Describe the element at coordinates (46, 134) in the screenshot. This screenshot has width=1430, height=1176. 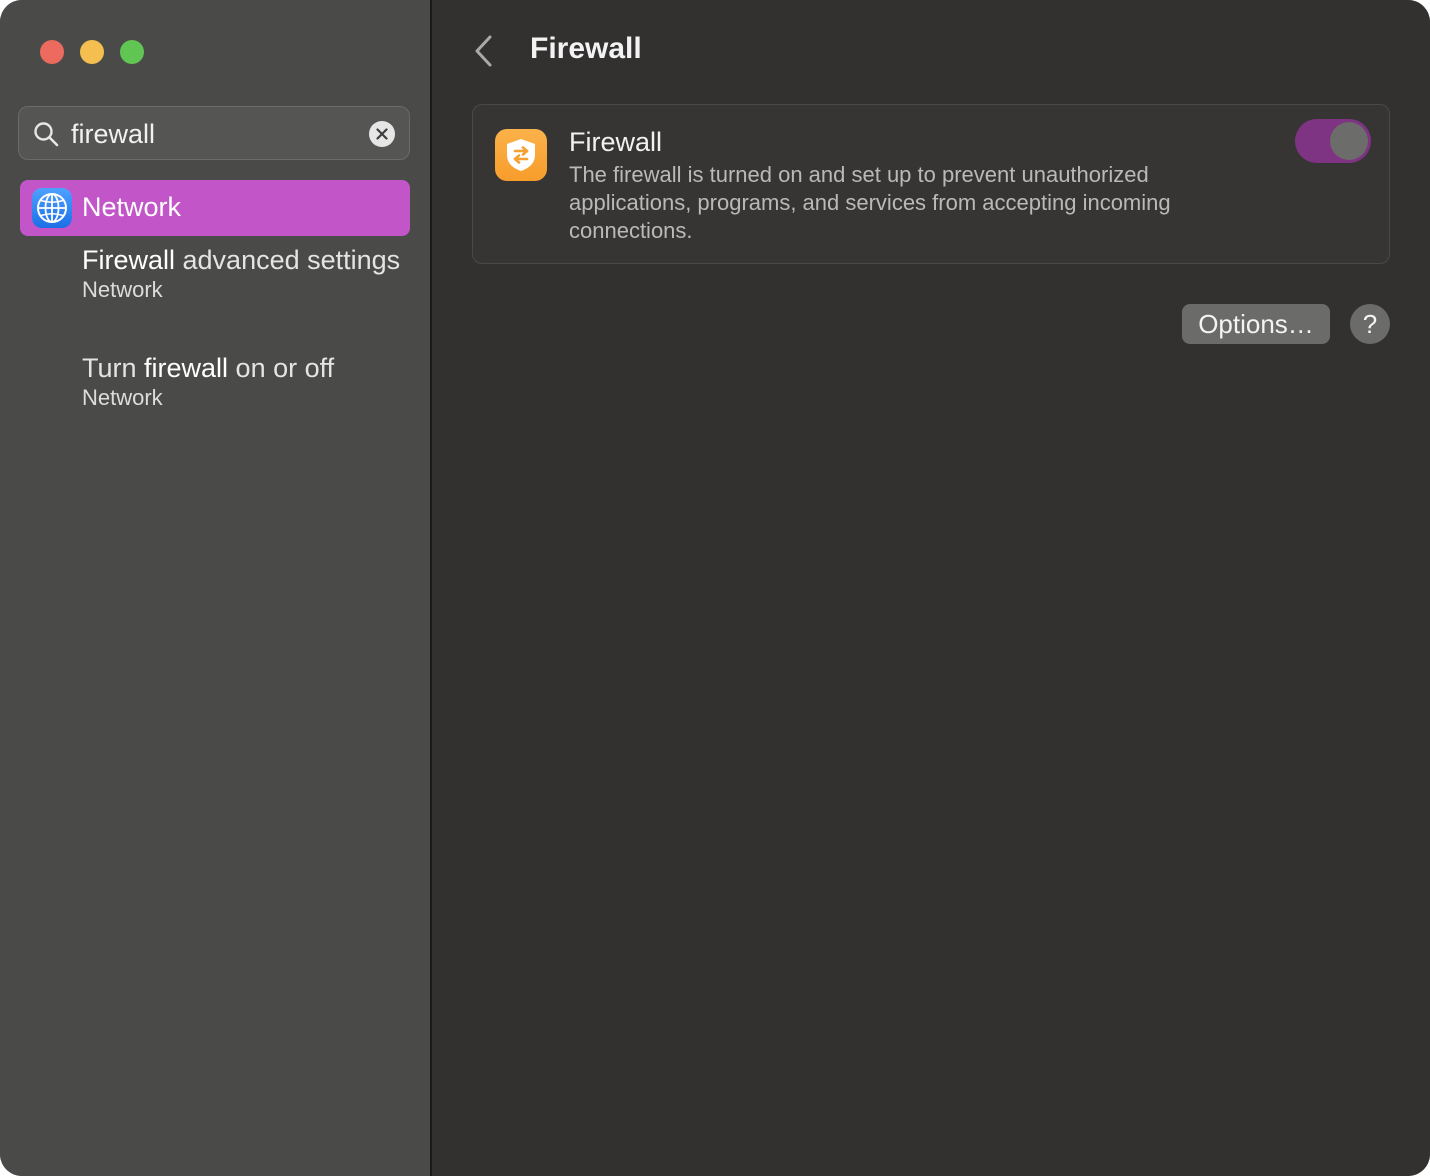
I see `search-icon` at that location.